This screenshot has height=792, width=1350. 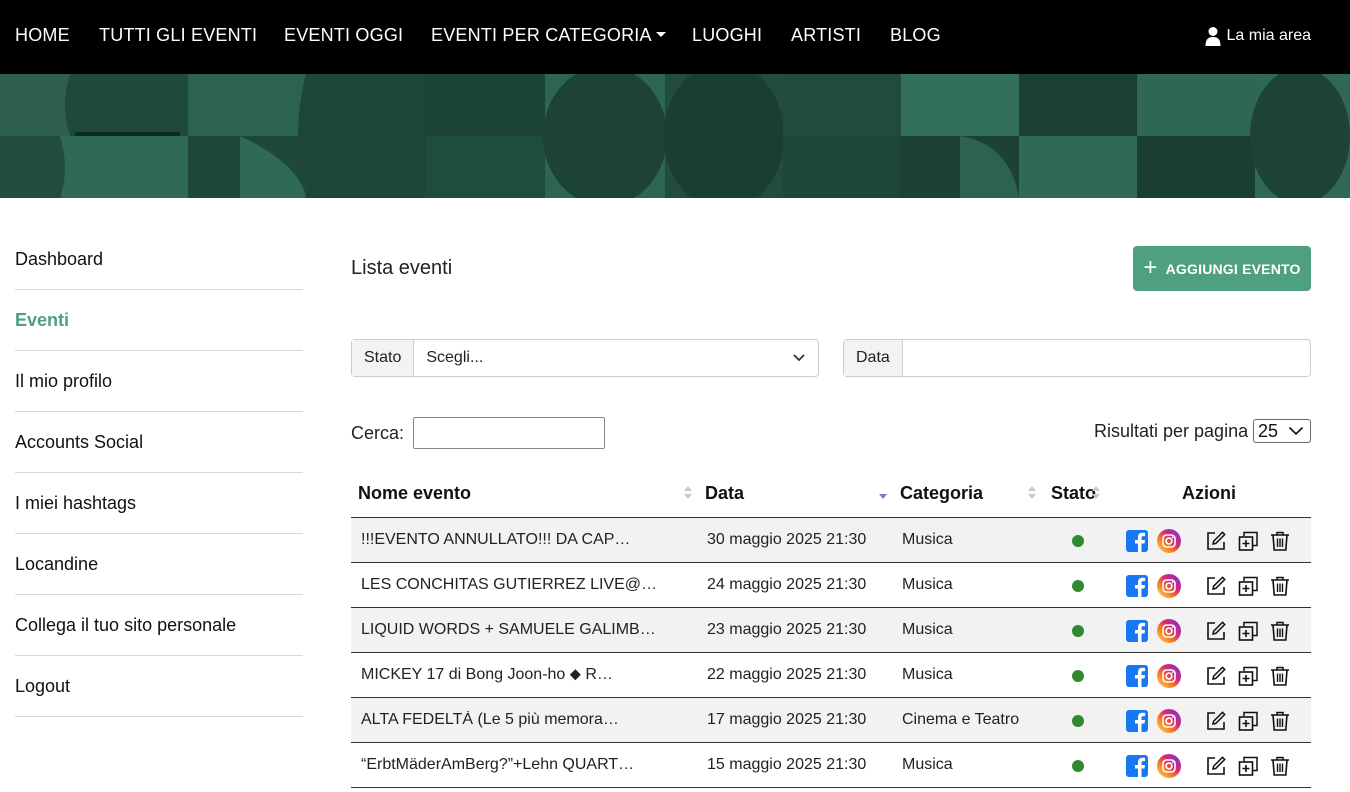 I want to click on event-date: 24 maggio 2025 21:30, so click(x=787, y=584).